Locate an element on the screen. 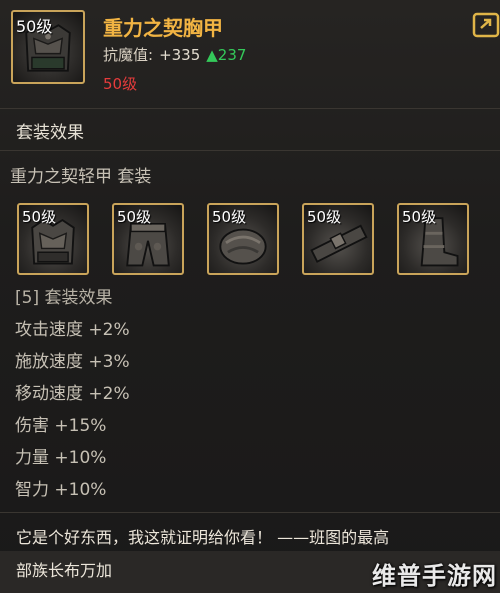 The height and width of the screenshot is (593, 500). set-piece-pants: 50级 is located at coordinates (148, 239).